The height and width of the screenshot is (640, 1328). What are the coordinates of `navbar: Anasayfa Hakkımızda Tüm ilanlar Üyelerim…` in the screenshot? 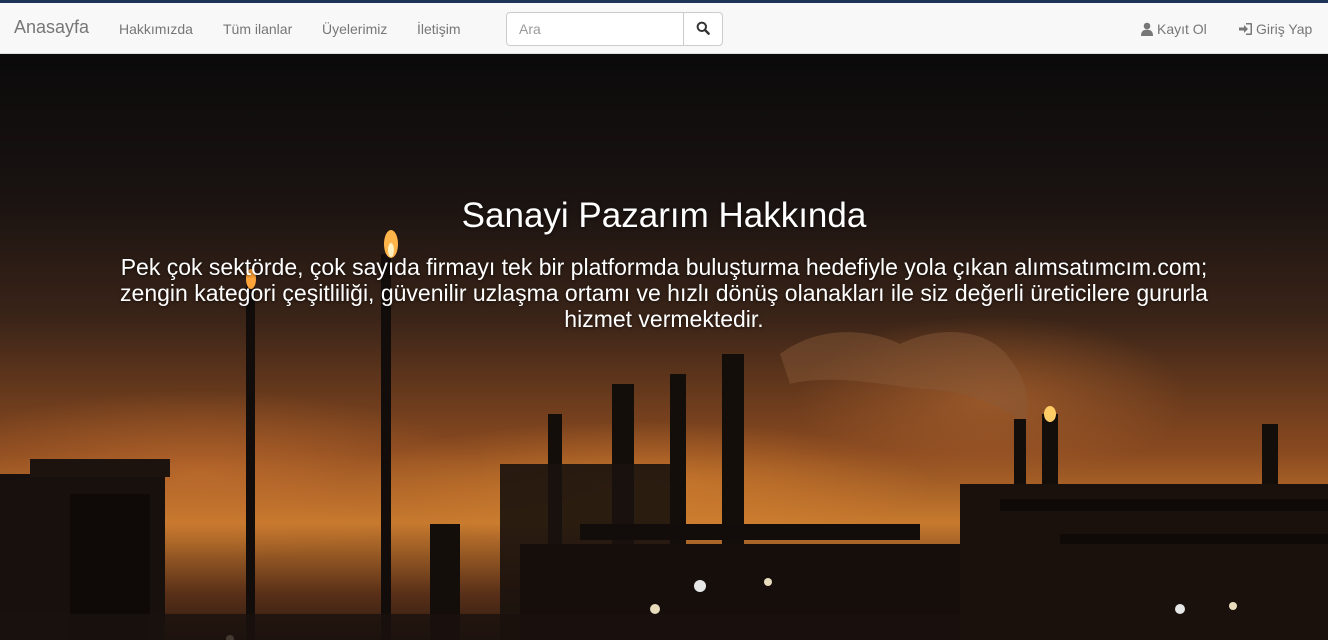 It's located at (664, 28).